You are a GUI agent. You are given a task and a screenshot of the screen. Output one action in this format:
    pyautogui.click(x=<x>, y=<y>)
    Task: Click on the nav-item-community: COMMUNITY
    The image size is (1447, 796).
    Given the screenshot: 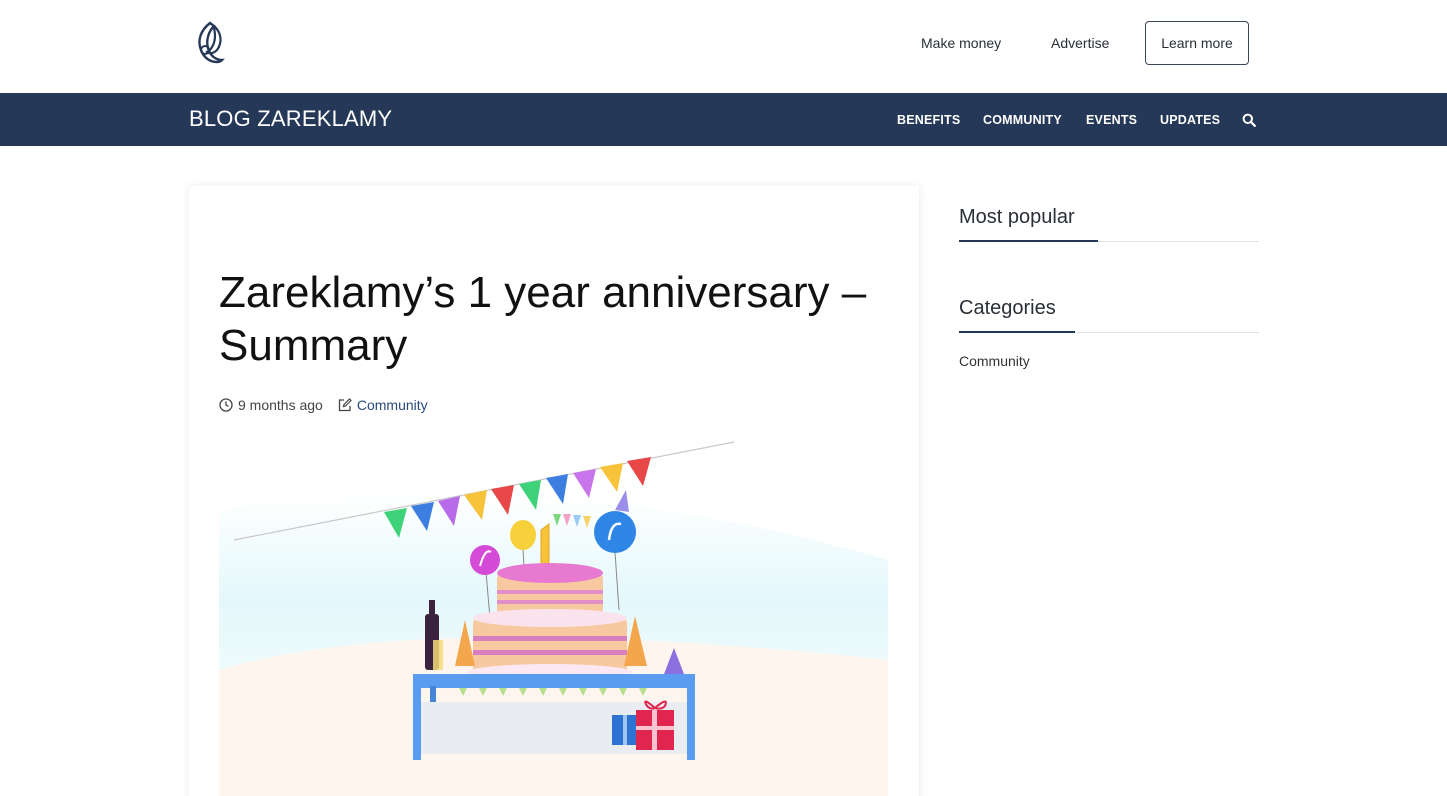 What is the action you would take?
    pyautogui.click(x=1022, y=120)
    